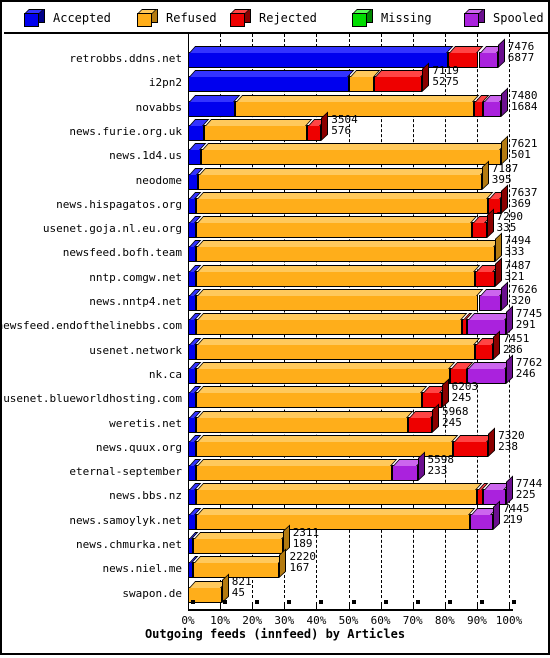 This screenshot has width=550, height=658. I want to click on bar-value-secondary: 286, so click(512, 349).